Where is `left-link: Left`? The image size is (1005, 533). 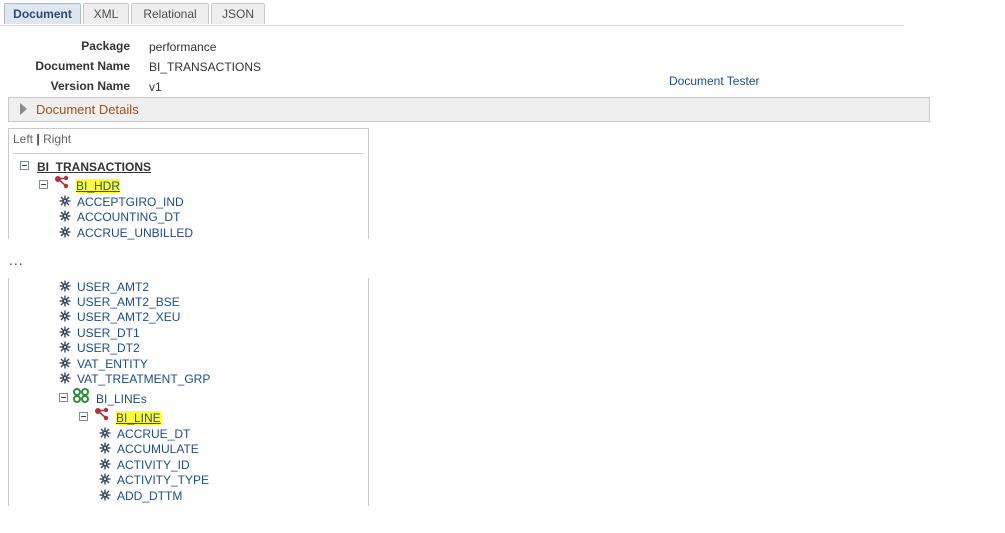 left-link: Left is located at coordinates (23, 139).